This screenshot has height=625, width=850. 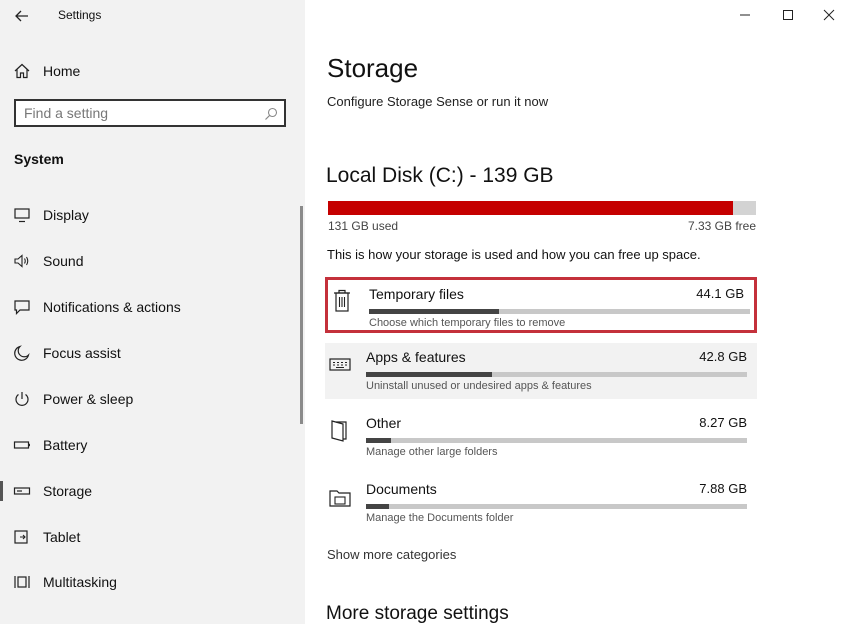 What do you see at coordinates (301, 315) in the screenshot?
I see `sidebar-scrollbar` at bounding box center [301, 315].